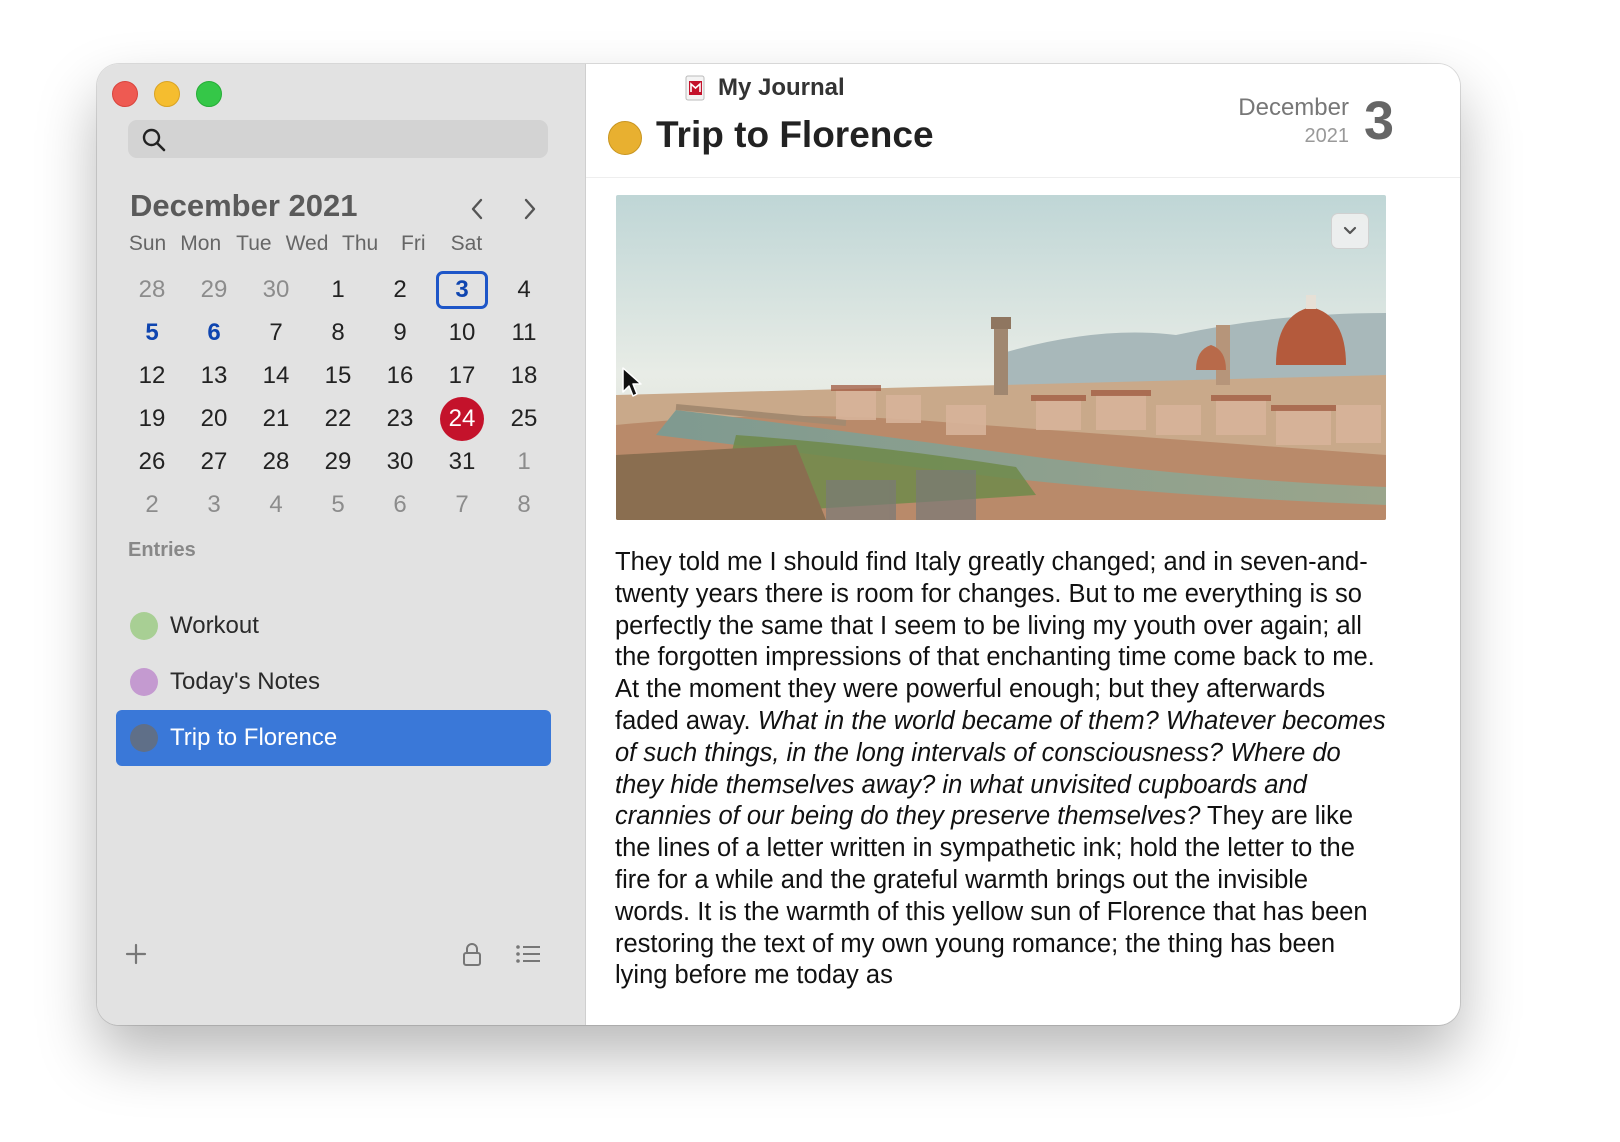 The width and height of the screenshot is (1620, 1142). Describe the element at coordinates (695, 88) in the screenshot. I see `journal-book-icon` at that location.